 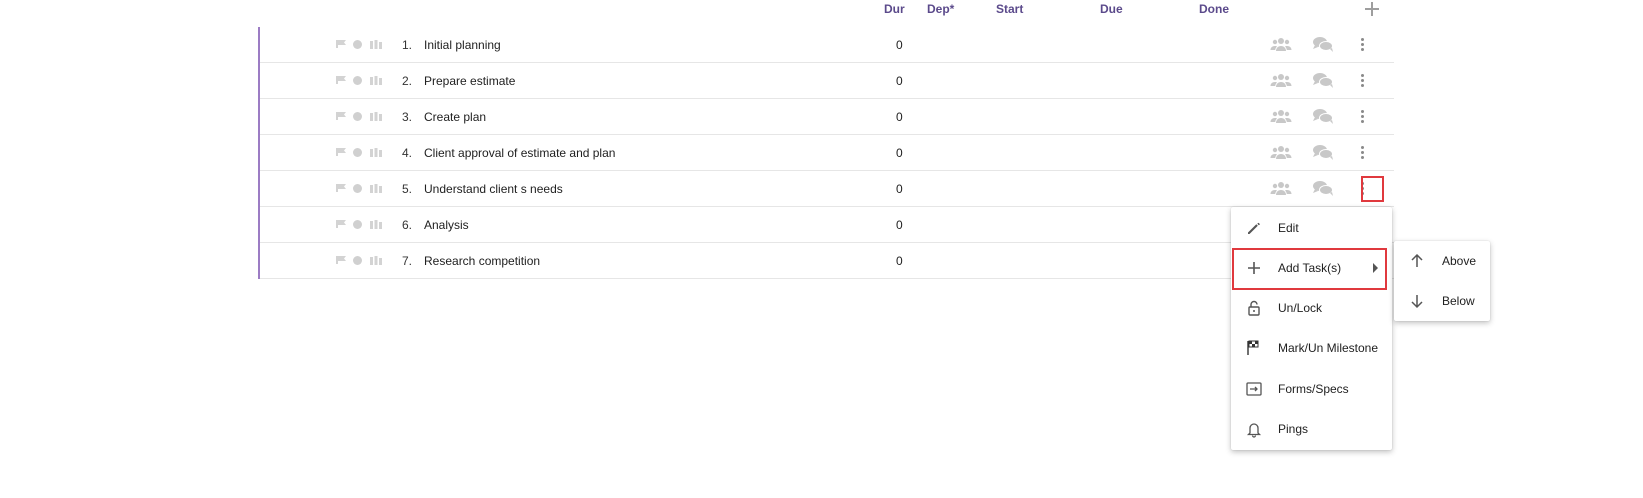 What do you see at coordinates (446, 225) in the screenshot?
I see `task-name: Analysis` at bounding box center [446, 225].